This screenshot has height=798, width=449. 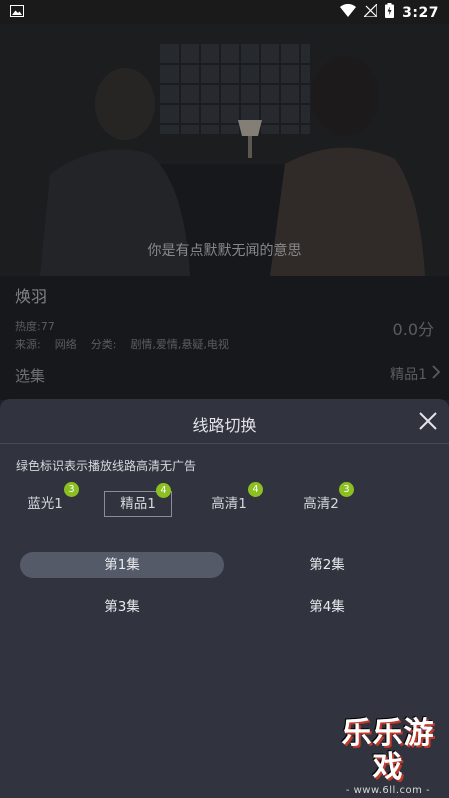 I want to click on episodes-selector: 精品1, so click(x=415, y=374).